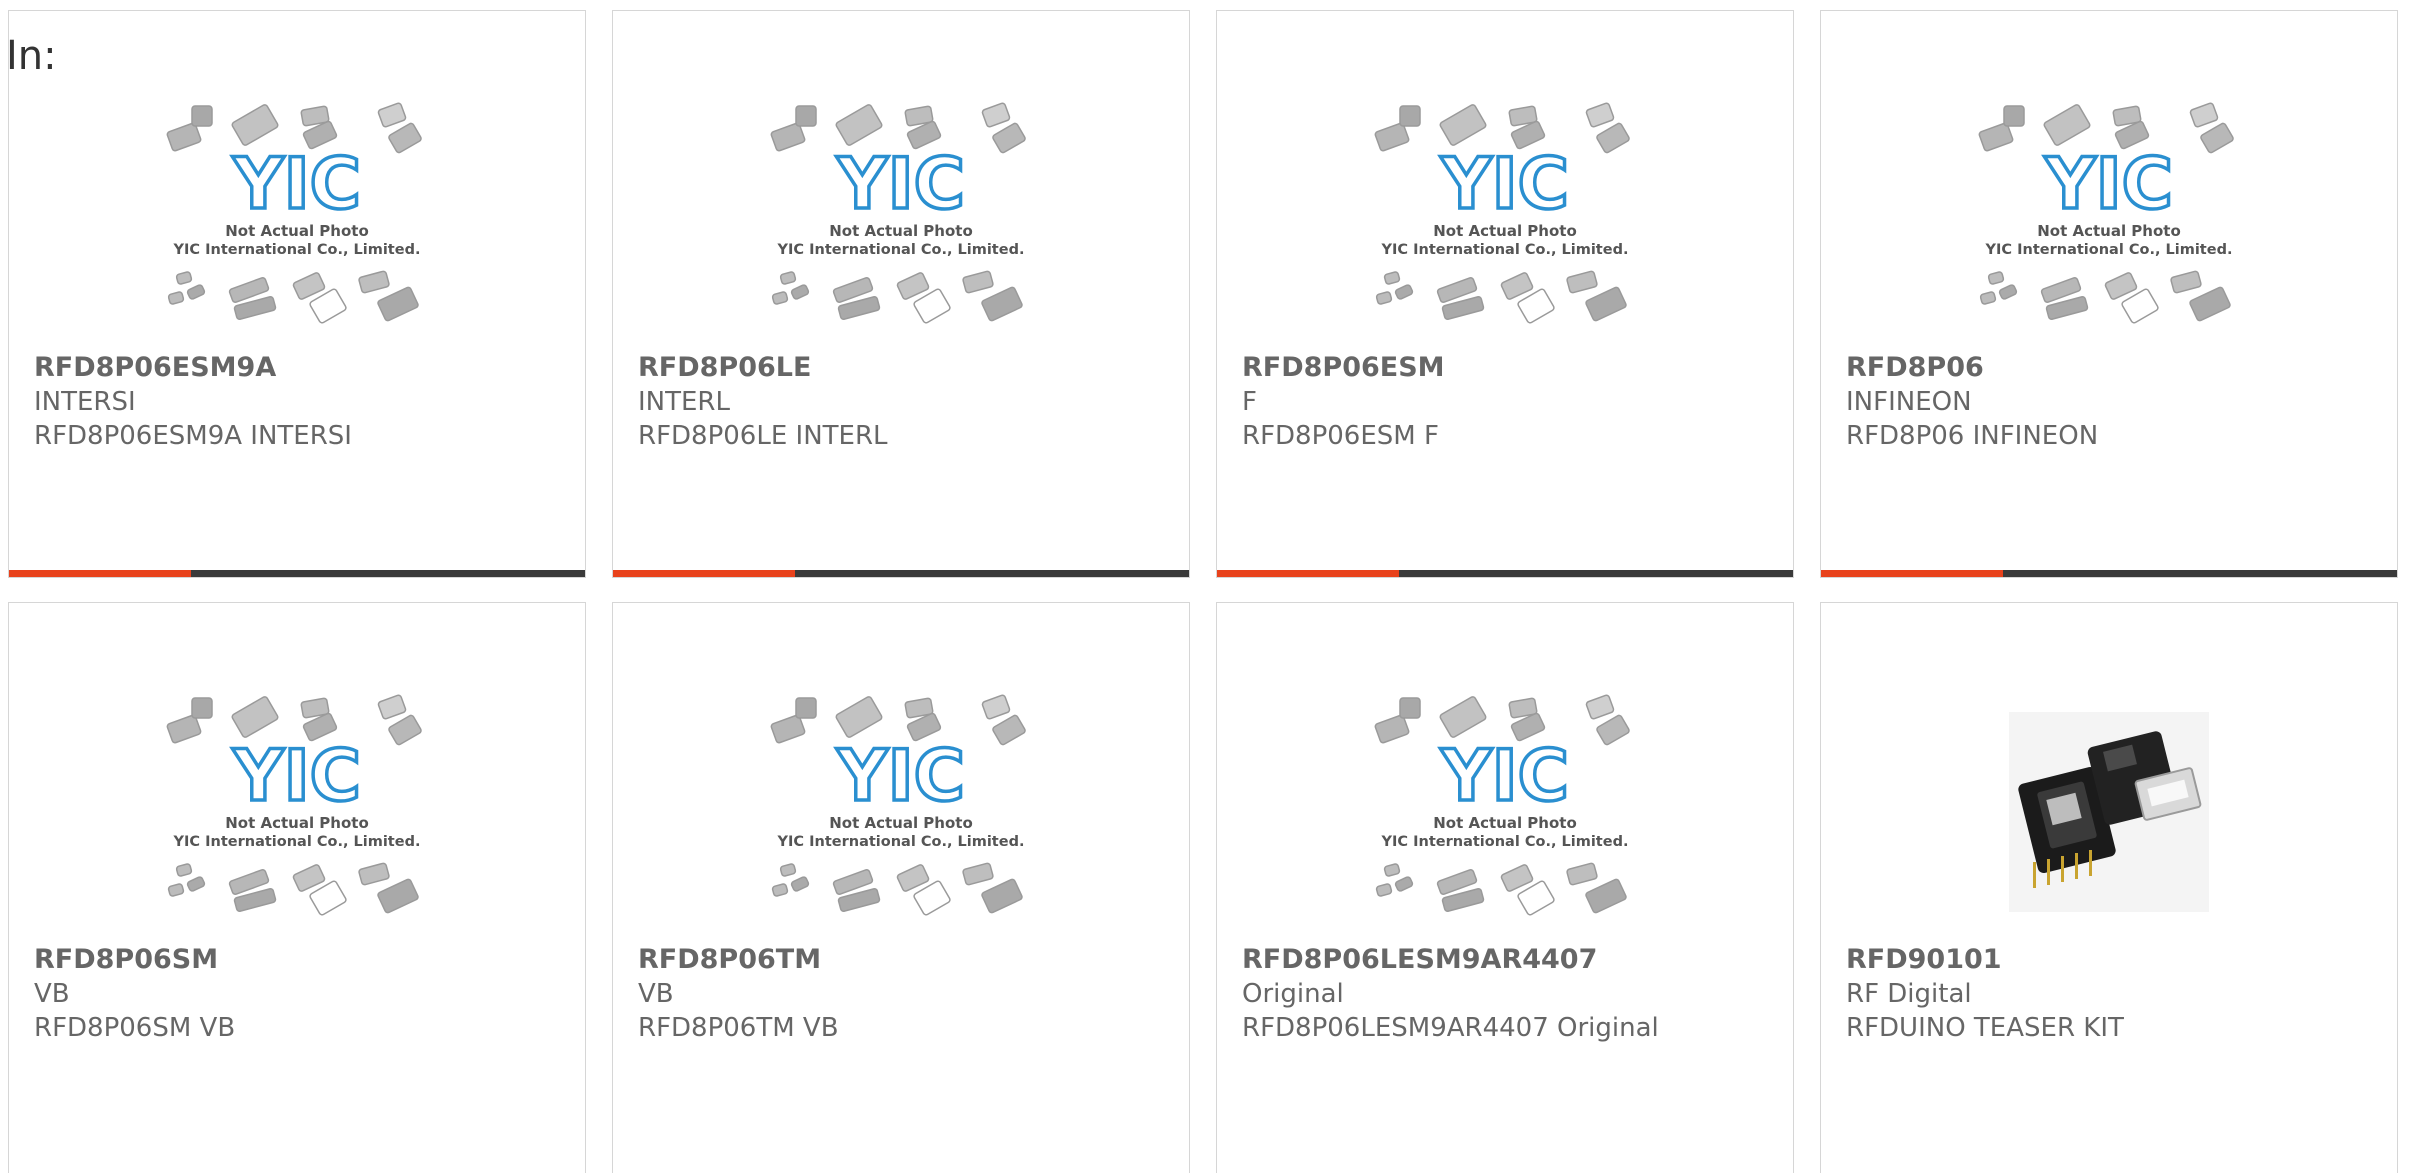 Image resolution: width=2410 pixels, height=1173 pixels. What do you see at coordinates (134, 960) in the screenshot?
I see `part-number: RFD8P06SM` at bounding box center [134, 960].